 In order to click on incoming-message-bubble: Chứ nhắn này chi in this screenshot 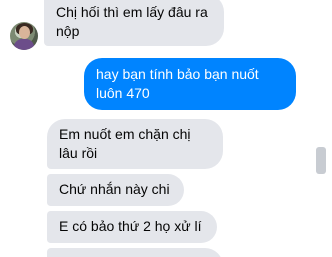, I will do `click(115, 190)`.